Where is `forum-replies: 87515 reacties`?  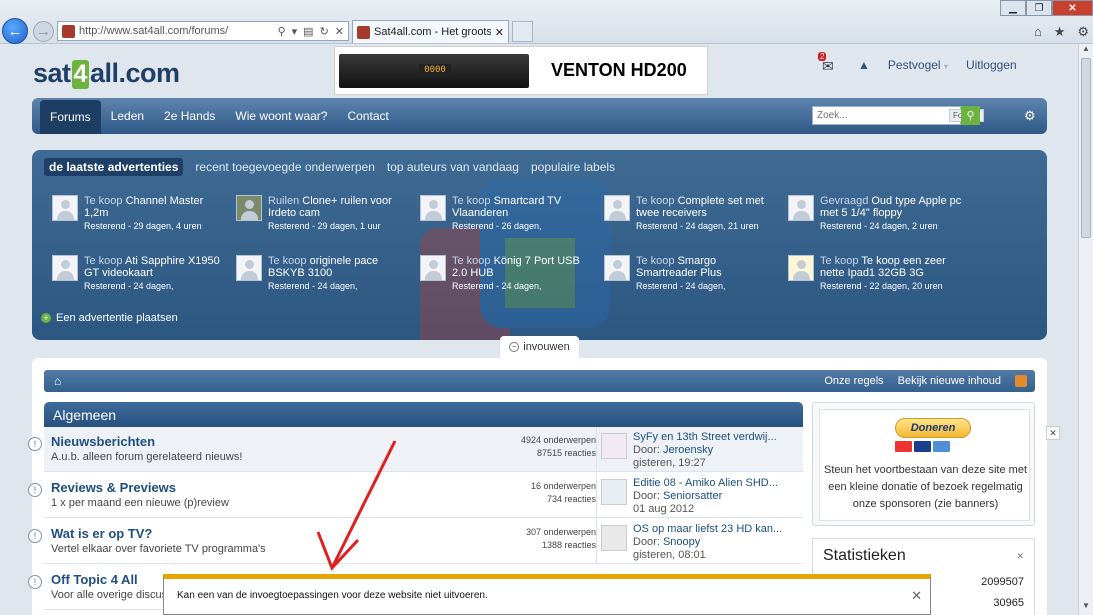 forum-replies: 87515 reacties is located at coordinates (566, 453).